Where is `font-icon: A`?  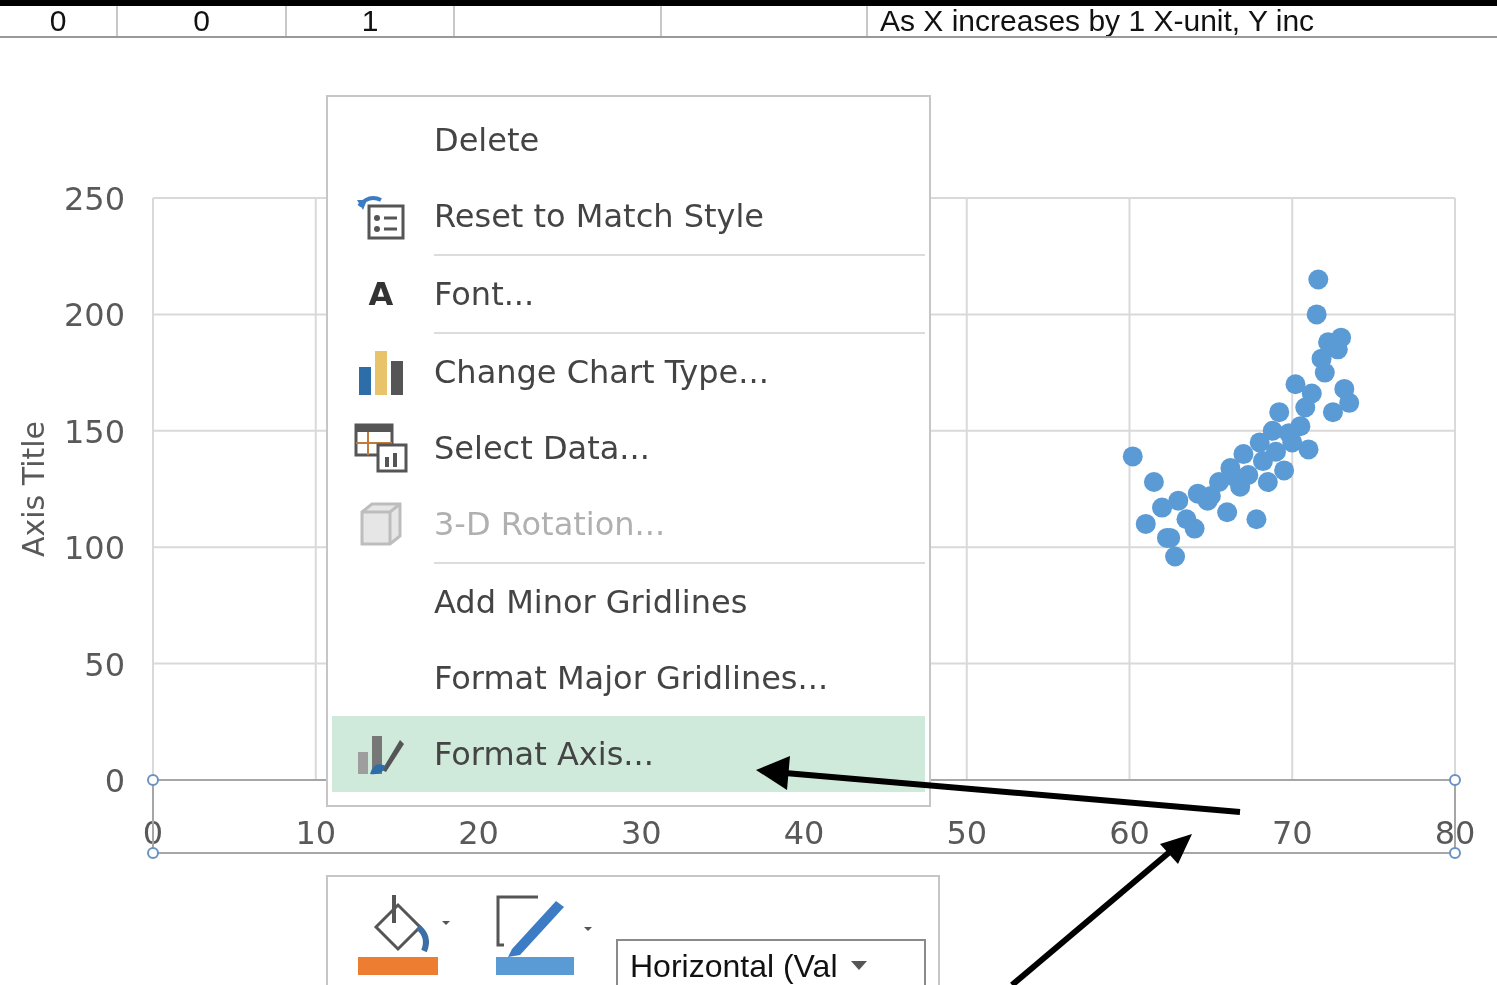 font-icon: A is located at coordinates (381, 294).